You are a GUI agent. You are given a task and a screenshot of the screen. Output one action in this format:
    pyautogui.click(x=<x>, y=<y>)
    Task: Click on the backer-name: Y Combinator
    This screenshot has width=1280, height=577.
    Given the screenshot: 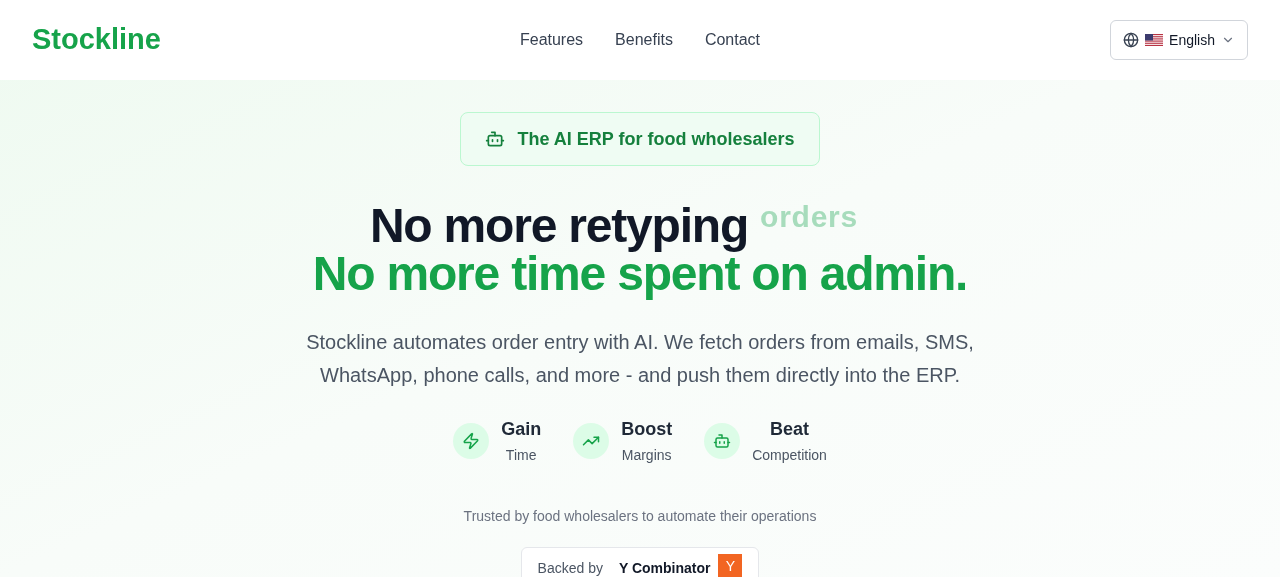 What is the action you would take?
    pyautogui.click(x=664, y=568)
    